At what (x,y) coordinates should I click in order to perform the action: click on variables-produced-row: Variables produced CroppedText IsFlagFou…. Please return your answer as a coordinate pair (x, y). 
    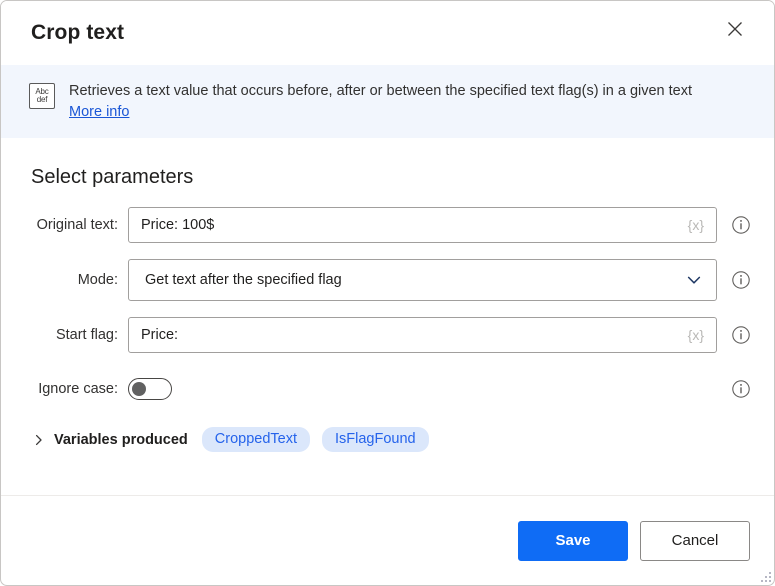
    Looking at the image, I should click on (391, 439).